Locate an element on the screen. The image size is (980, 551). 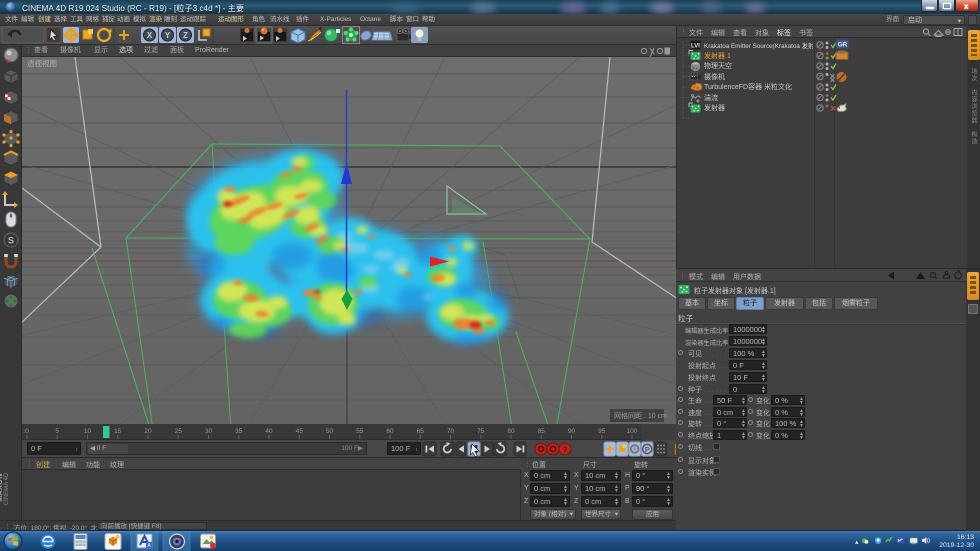
svg-text: 25 is located at coordinates (179, 431).